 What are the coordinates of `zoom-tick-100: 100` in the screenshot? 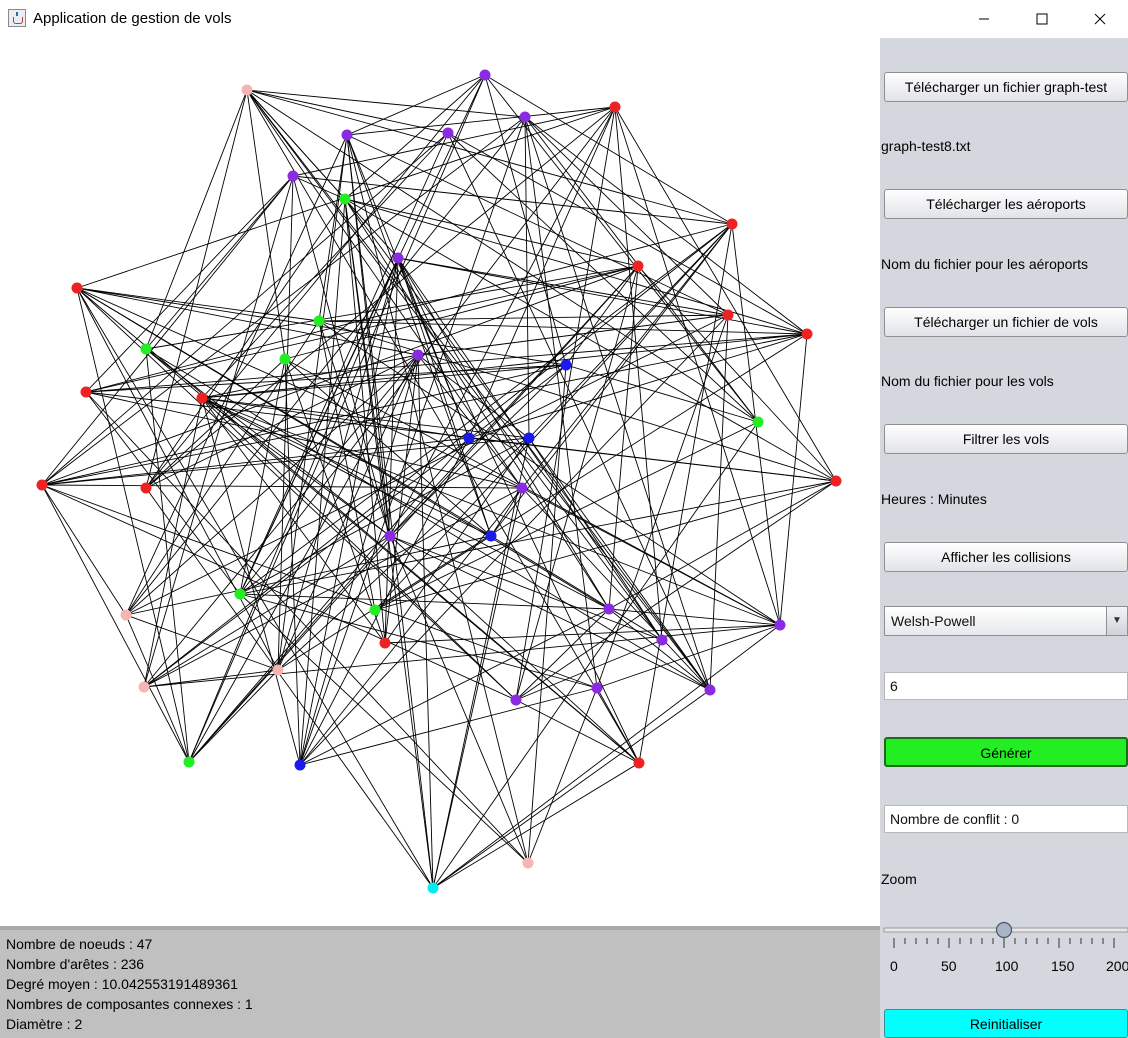 It's located at (1007, 966).